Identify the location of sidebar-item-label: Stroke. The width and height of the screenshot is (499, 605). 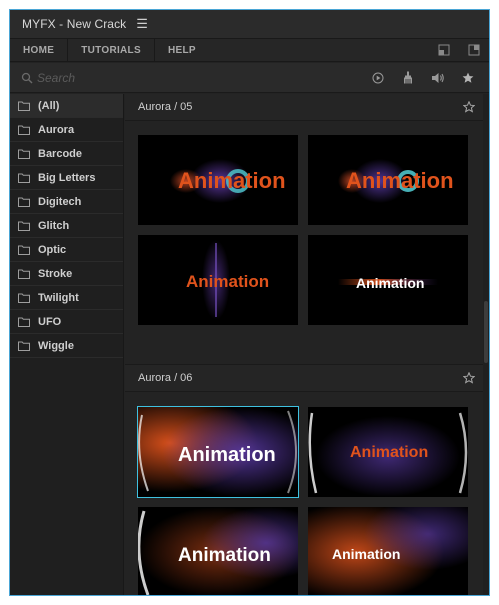
(55, 273).